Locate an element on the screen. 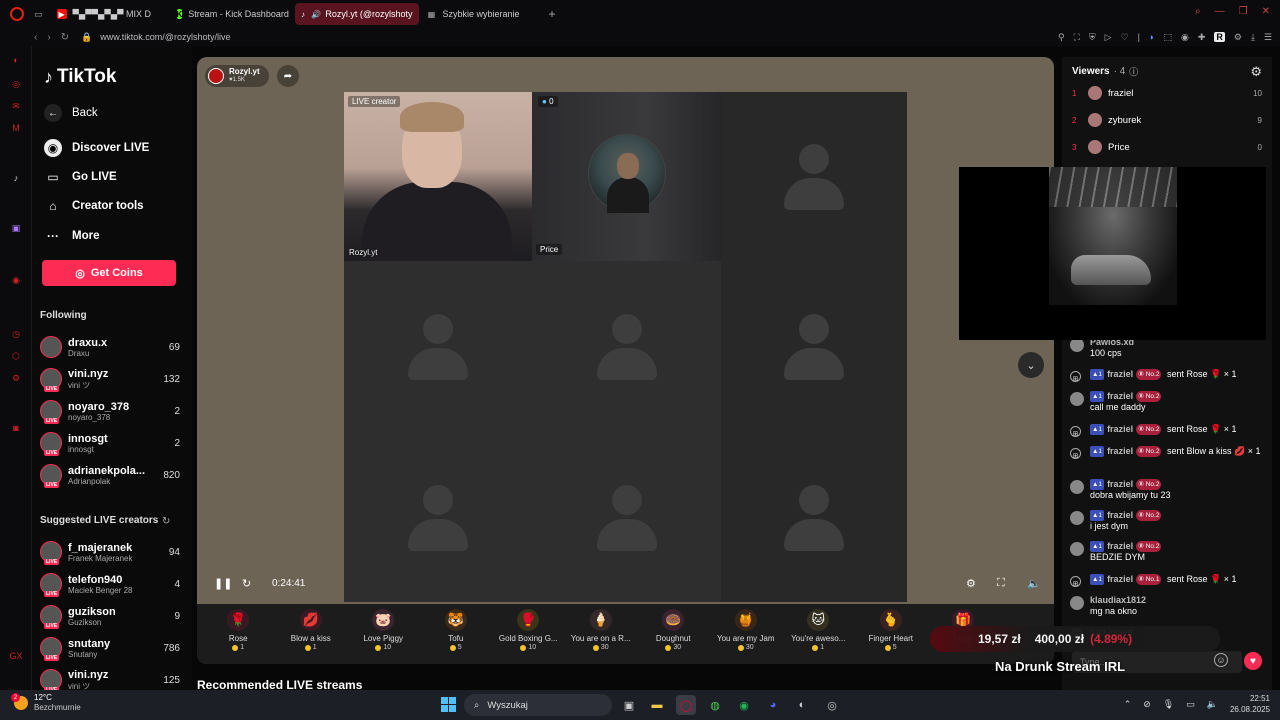  account-item: draxu.x Draxu 69 is located at coordinates (110, 347).